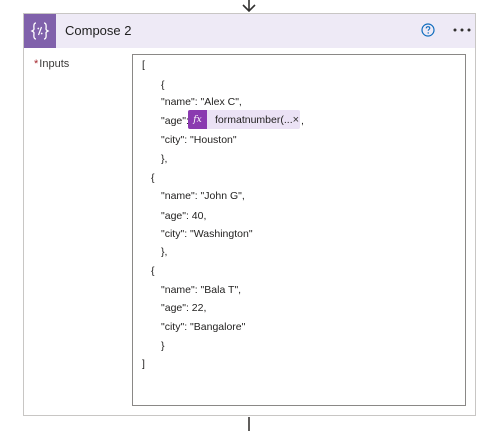 The image size is (489, 431). What do you see at coordinates (428, 30) in the screenshot?
I see `help-circle-icon` at bounding box center [428, 30].